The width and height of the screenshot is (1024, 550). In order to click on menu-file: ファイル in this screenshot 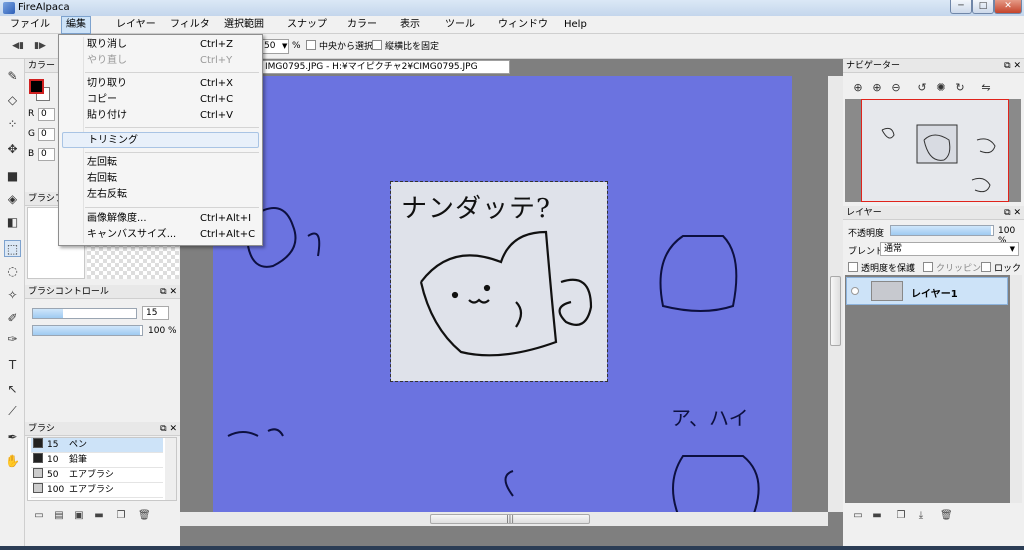, I will do `click(30, 25)`.